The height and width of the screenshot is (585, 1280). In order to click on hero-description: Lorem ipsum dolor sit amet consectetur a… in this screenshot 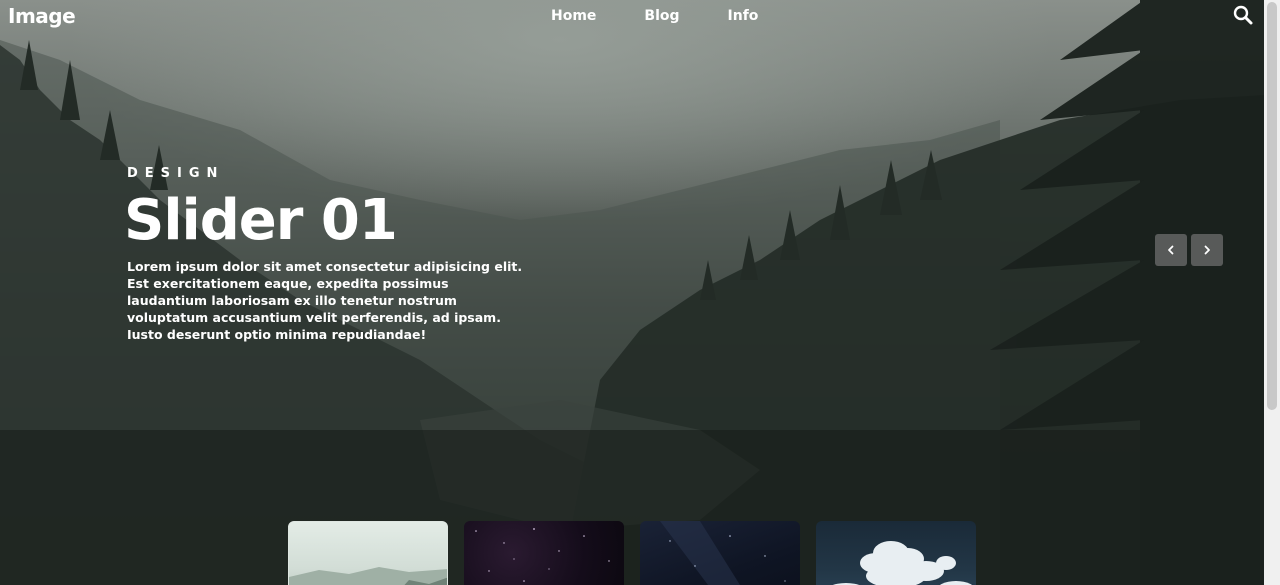, I will do `click(325, 300)`.